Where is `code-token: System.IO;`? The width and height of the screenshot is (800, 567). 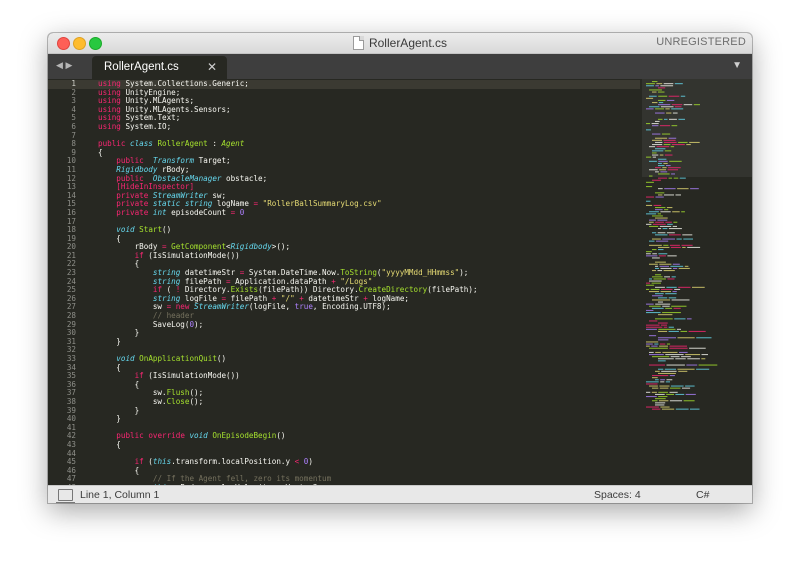
code-token: System.IO; is located at coordinates (148, 126).